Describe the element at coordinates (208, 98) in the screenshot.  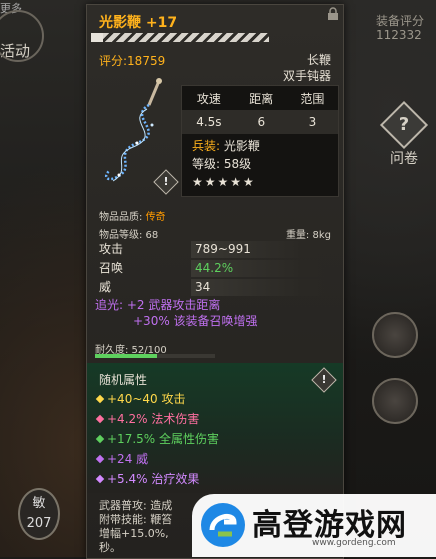
I see `stat-header-speed: 攻速` at that location.